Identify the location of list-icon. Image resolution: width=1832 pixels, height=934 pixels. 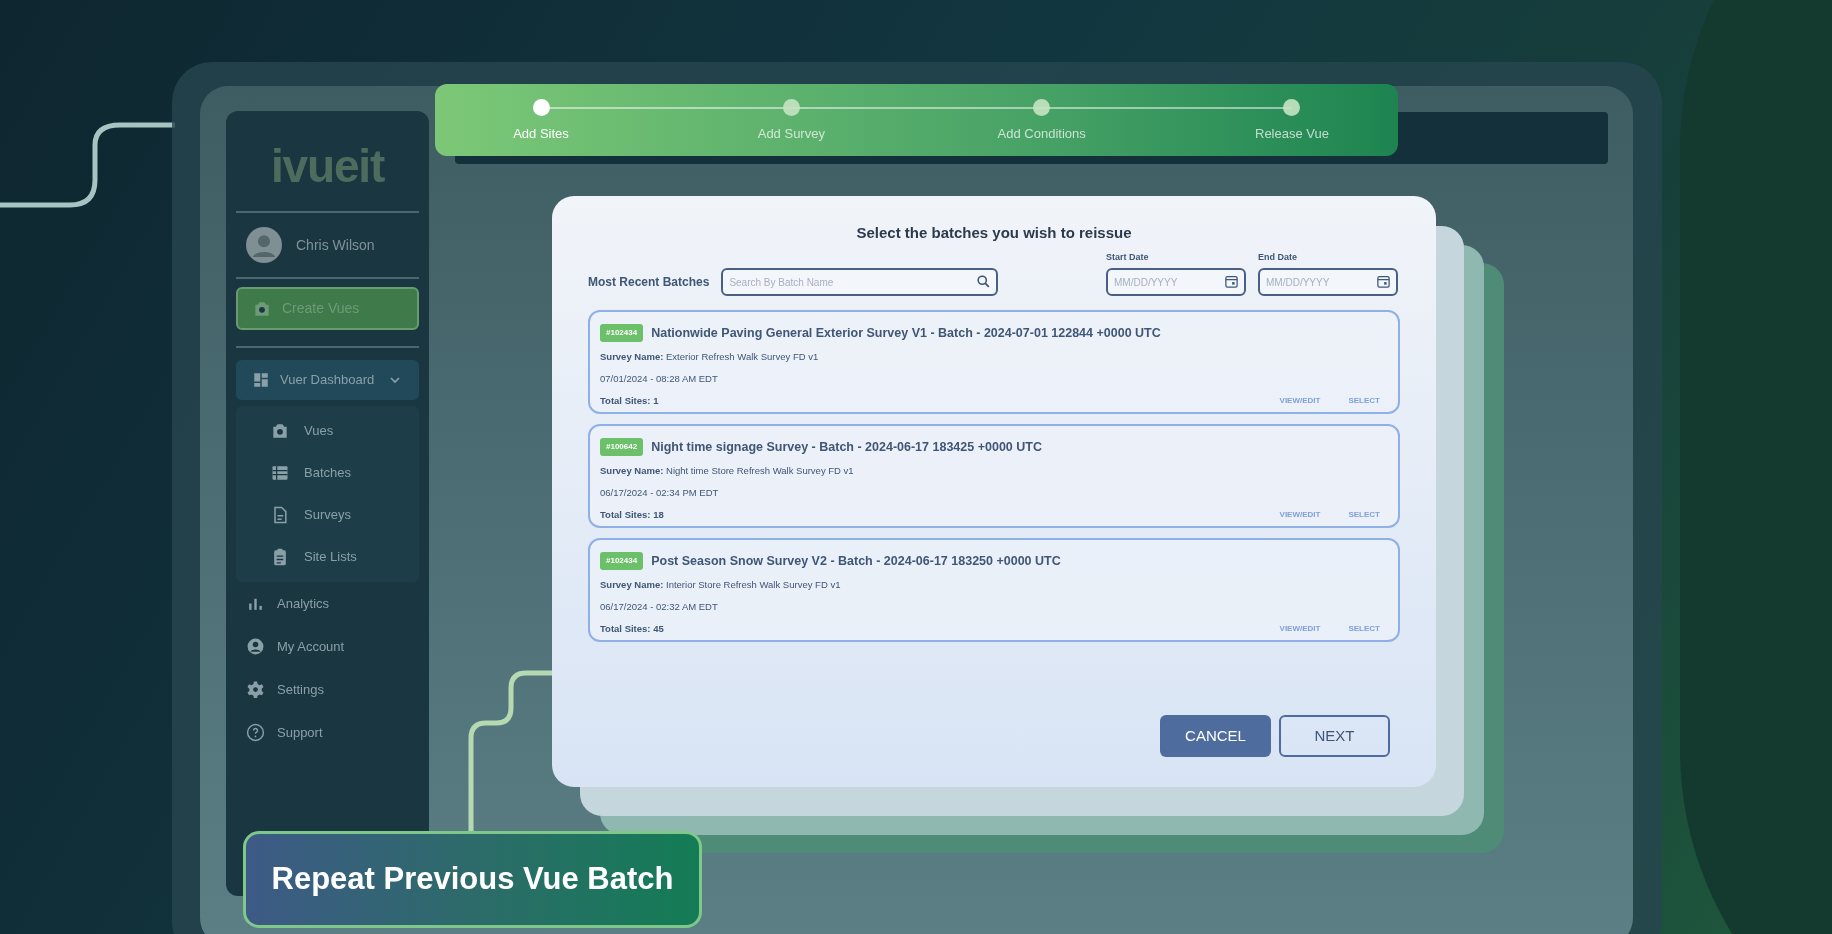
(280, 473).